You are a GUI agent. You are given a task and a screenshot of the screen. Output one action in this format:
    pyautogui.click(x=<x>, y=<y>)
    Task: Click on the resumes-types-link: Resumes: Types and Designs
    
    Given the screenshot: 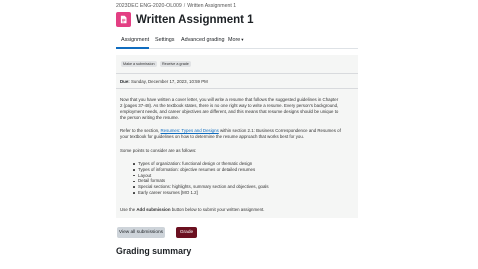 What is the action you would take?
    pyautogui.click(x=190, y=130)
    